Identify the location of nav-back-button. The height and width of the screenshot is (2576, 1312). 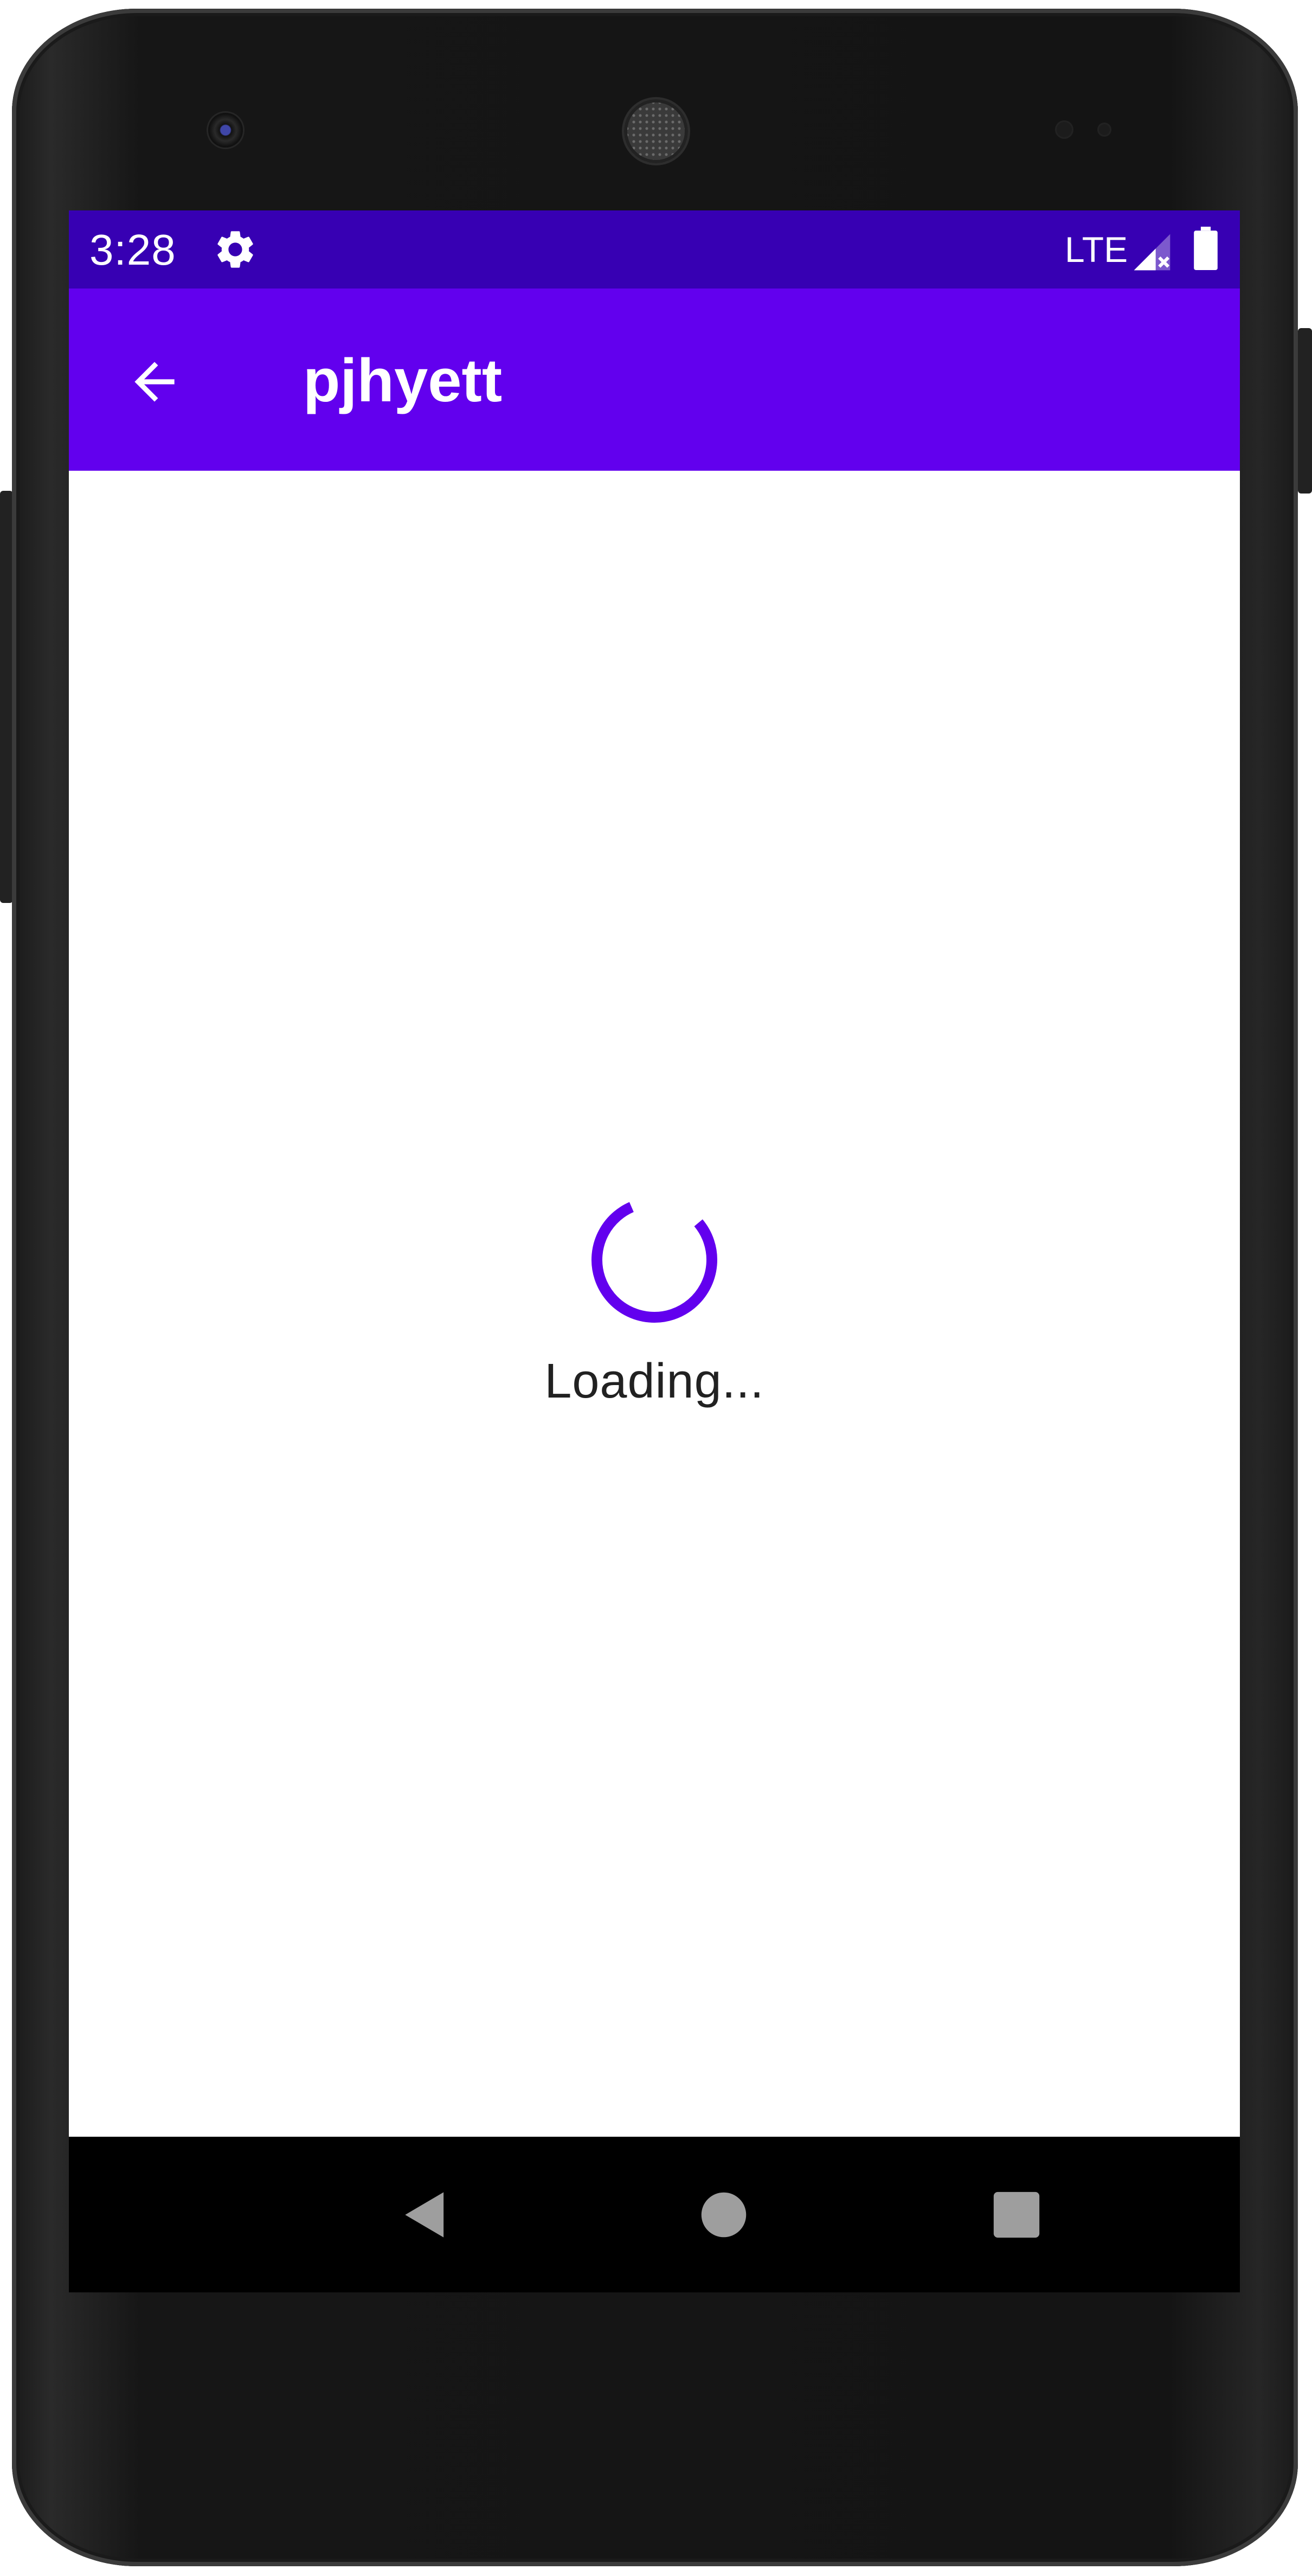
(428, 2215).